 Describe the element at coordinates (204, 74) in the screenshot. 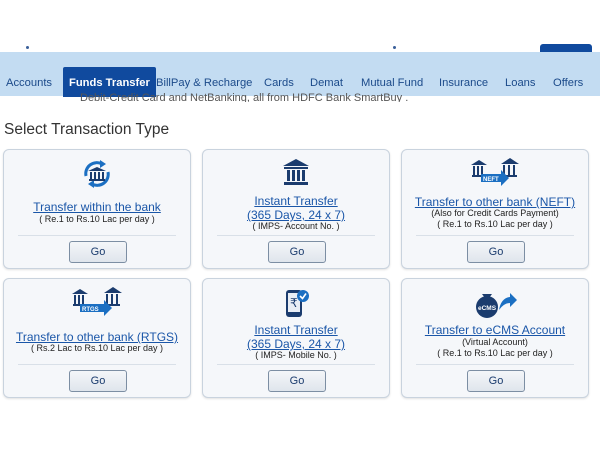

I see `nav-billpay-recharge: BillPay & Recharge` at that location.